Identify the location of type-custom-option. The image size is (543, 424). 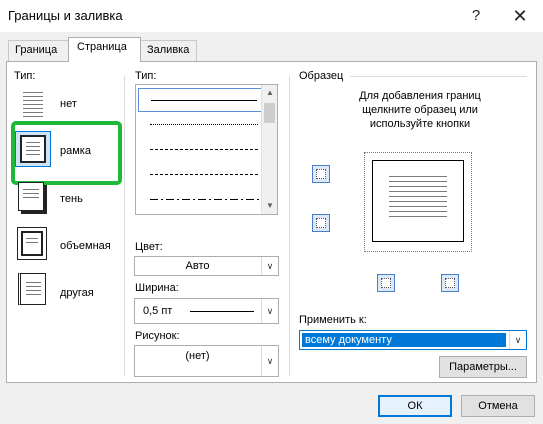
(33, 290).